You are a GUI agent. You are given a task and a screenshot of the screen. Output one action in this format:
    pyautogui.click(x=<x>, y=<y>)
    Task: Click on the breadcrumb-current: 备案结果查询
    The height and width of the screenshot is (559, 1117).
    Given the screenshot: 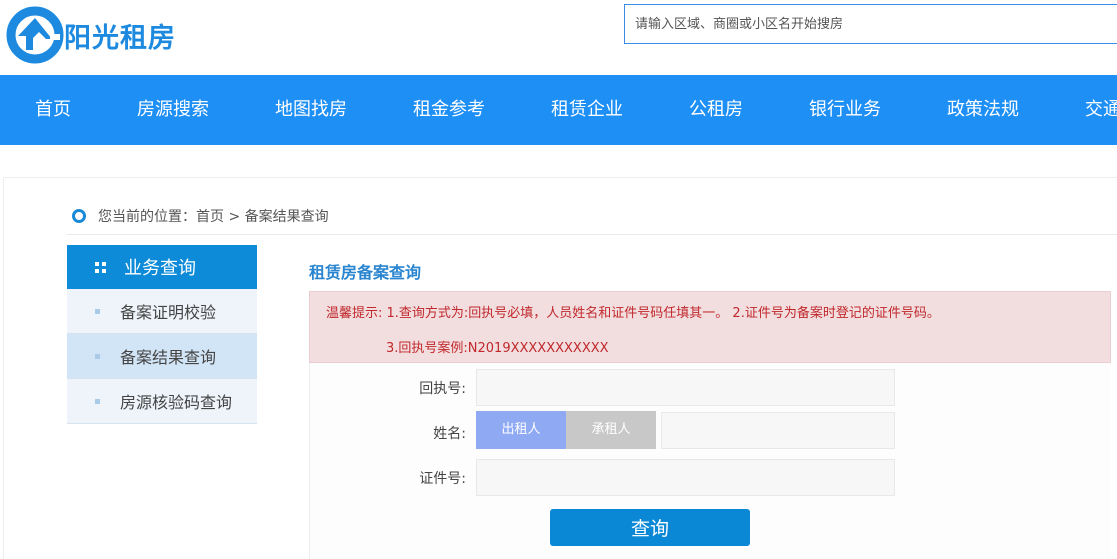 What is the action you would take?
    pyautogui.click(x=286, y=217)
    